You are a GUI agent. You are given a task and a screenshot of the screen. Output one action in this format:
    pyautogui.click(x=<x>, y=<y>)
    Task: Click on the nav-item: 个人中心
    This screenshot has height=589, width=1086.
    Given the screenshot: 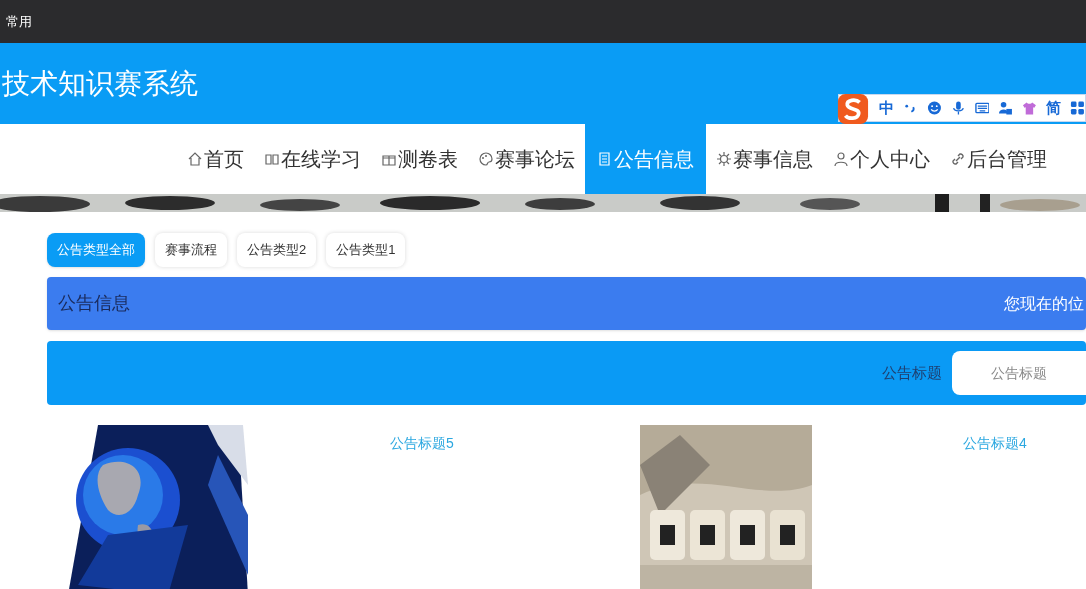 What is the action you would take?
    pyautogui.click(x=881, y=159)
    